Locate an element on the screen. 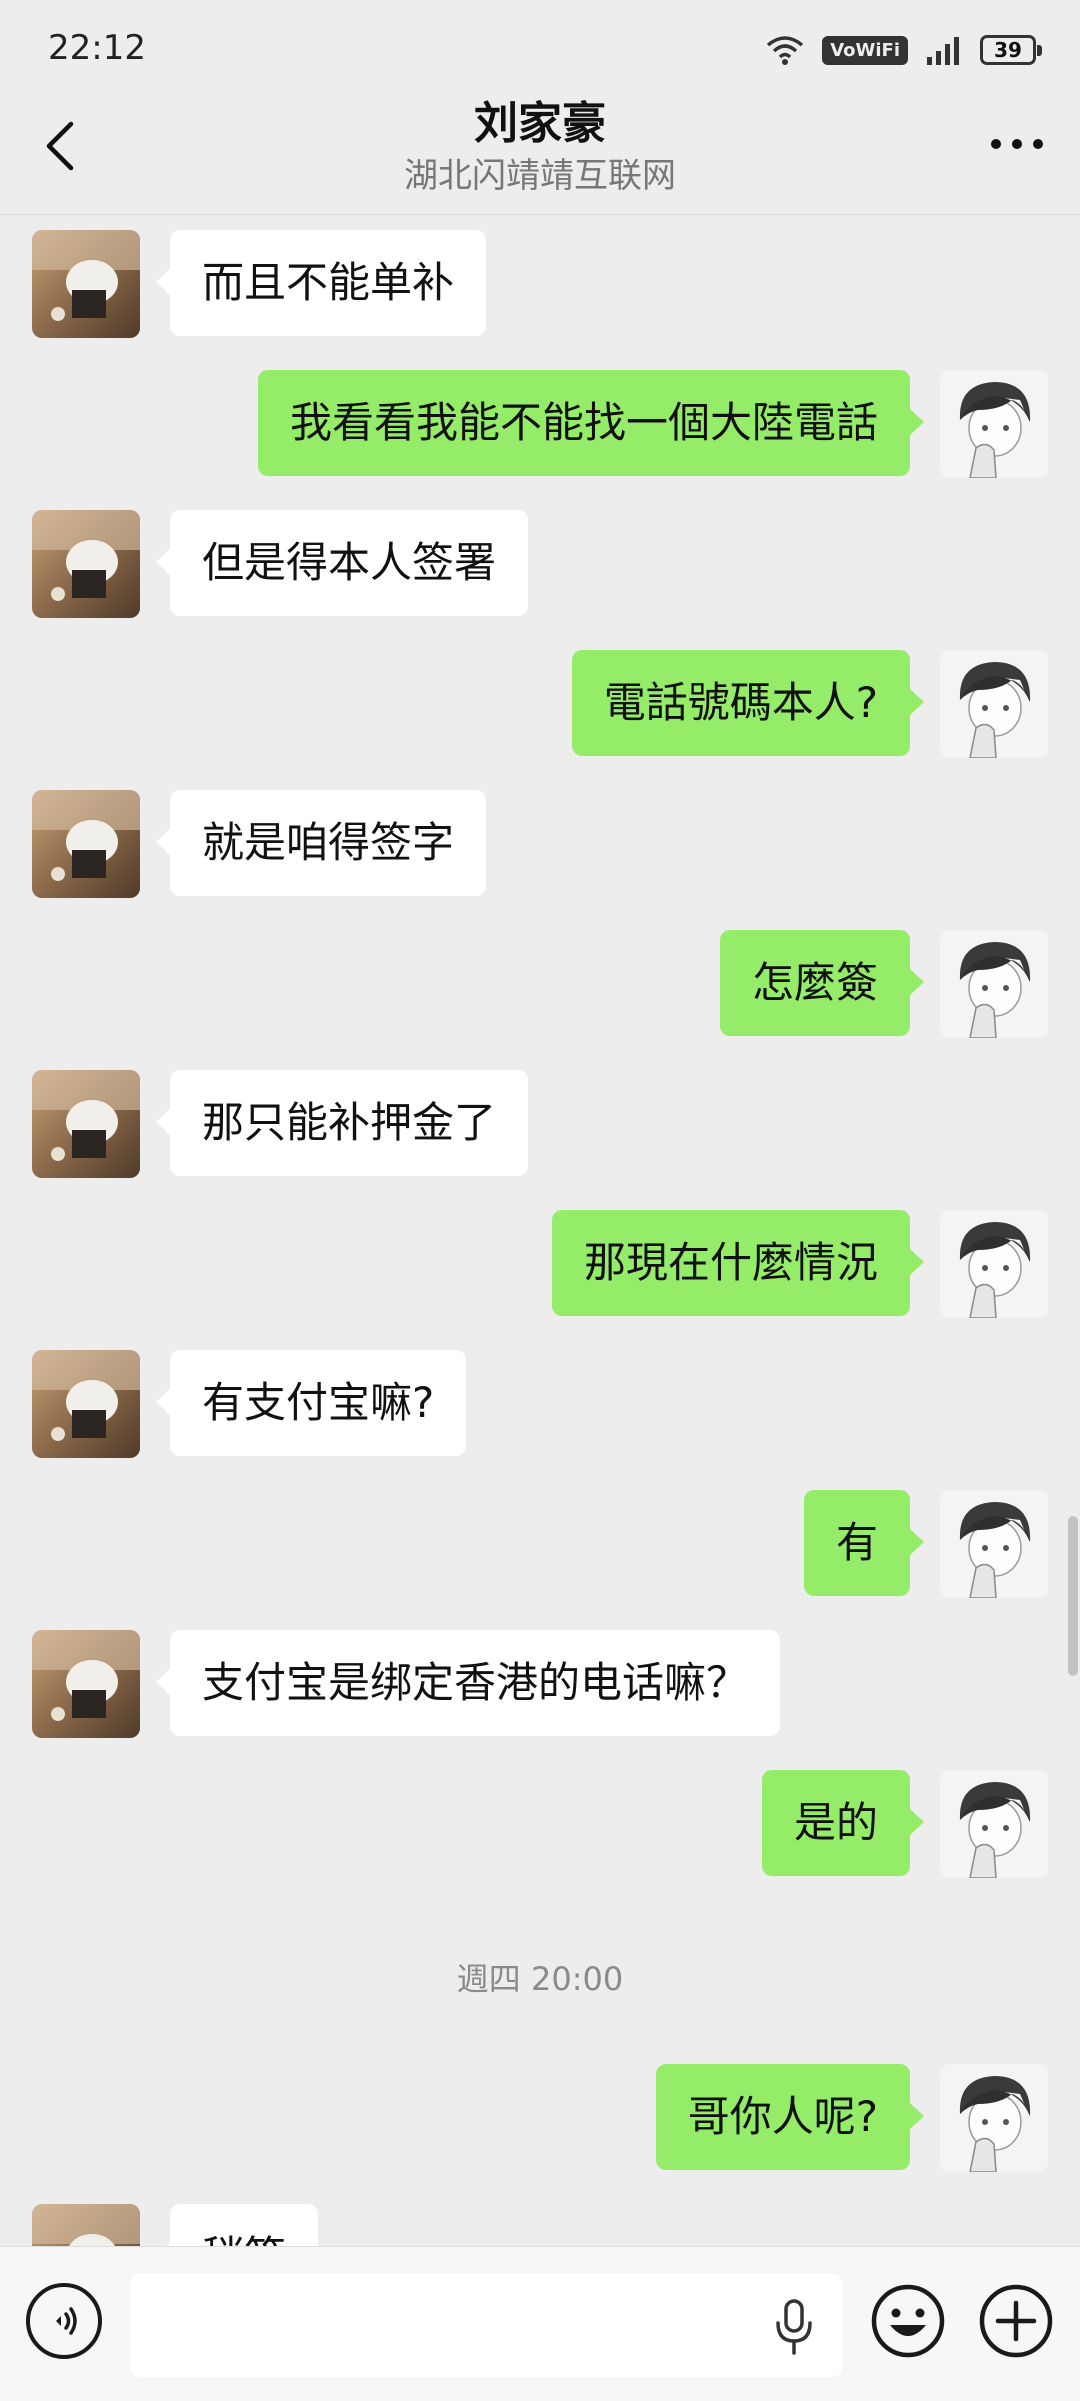 This screenshot has width=1080, height=2401. message-bubble-received: 稍等 is located at coordinates (237, 2225).